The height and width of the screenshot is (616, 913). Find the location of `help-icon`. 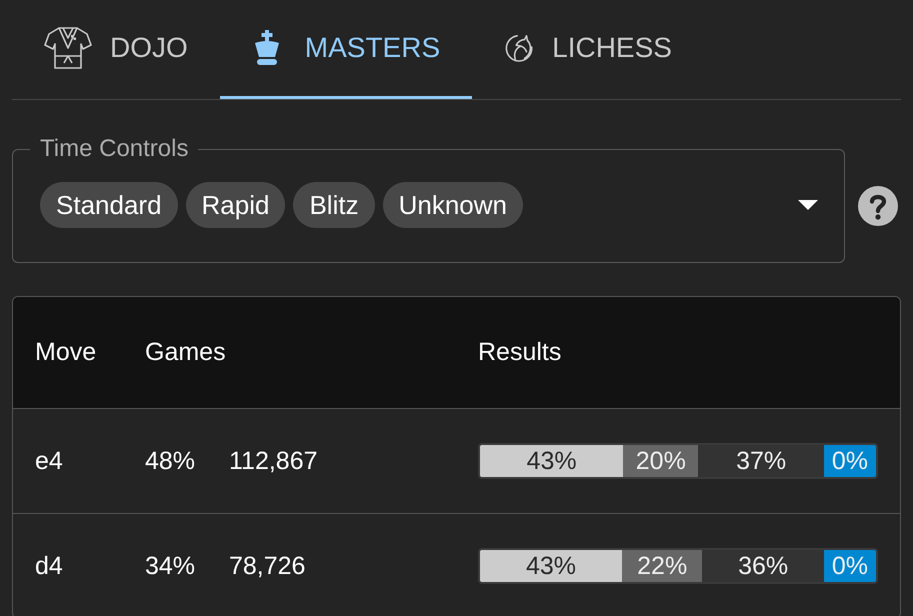

help-icon is located at coordinates (878, 206).